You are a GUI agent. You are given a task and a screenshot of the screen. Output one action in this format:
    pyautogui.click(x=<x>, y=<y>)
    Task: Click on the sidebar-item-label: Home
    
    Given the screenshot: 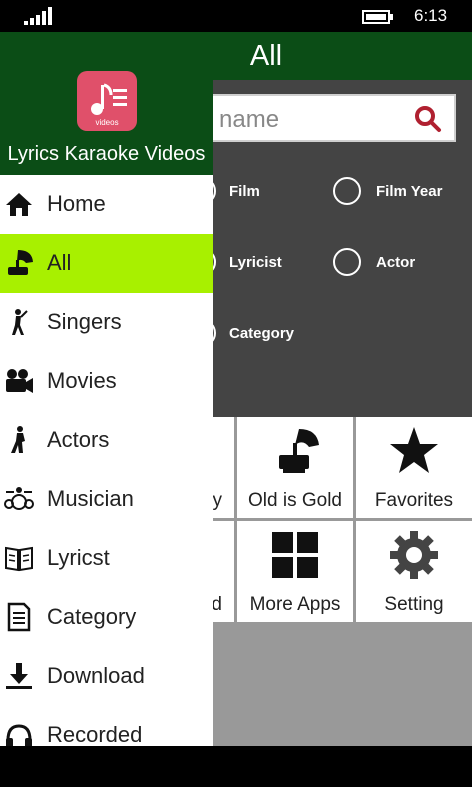 What is the action you would take?
    pyautogui.click(x=76, y=203)
    